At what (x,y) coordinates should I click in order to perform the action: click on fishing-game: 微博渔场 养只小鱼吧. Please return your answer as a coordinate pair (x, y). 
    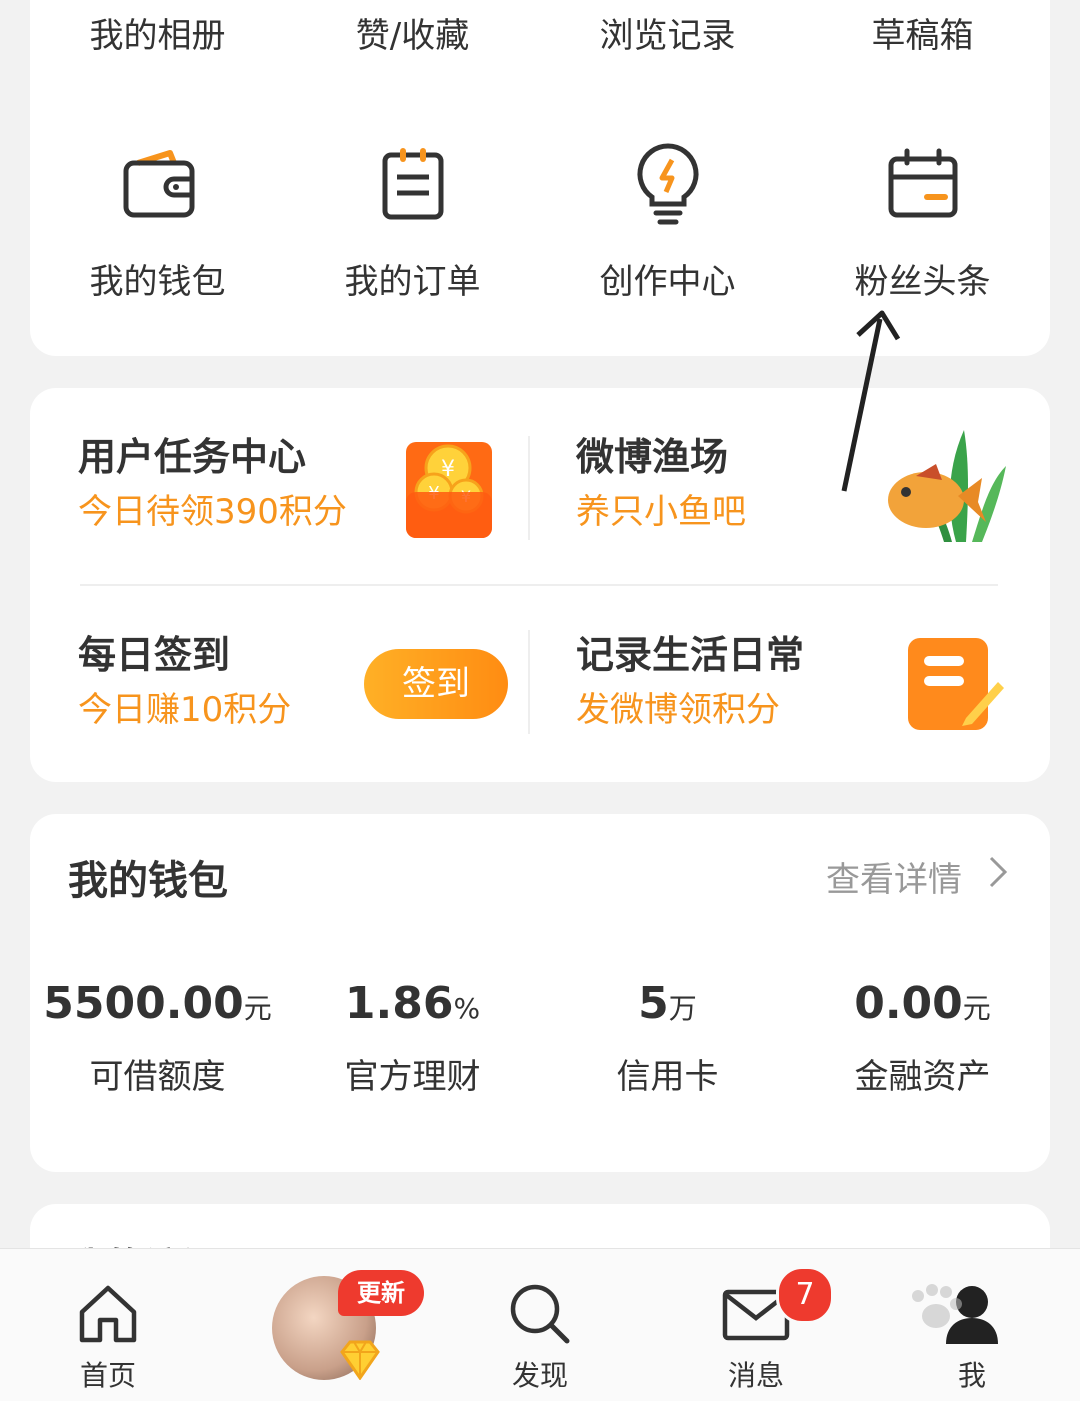
    Looking at the image, I should click on (661, 484).